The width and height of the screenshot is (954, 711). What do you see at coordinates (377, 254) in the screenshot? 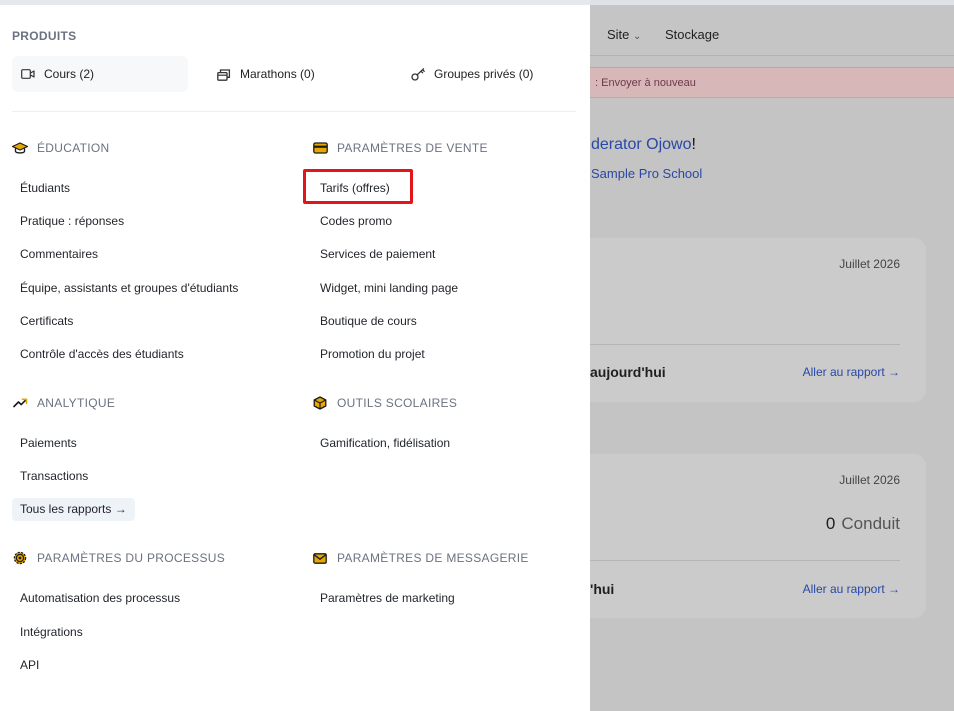
I see `menu-item-payment-services: Services de paiement` at bounding box center [377, 254].